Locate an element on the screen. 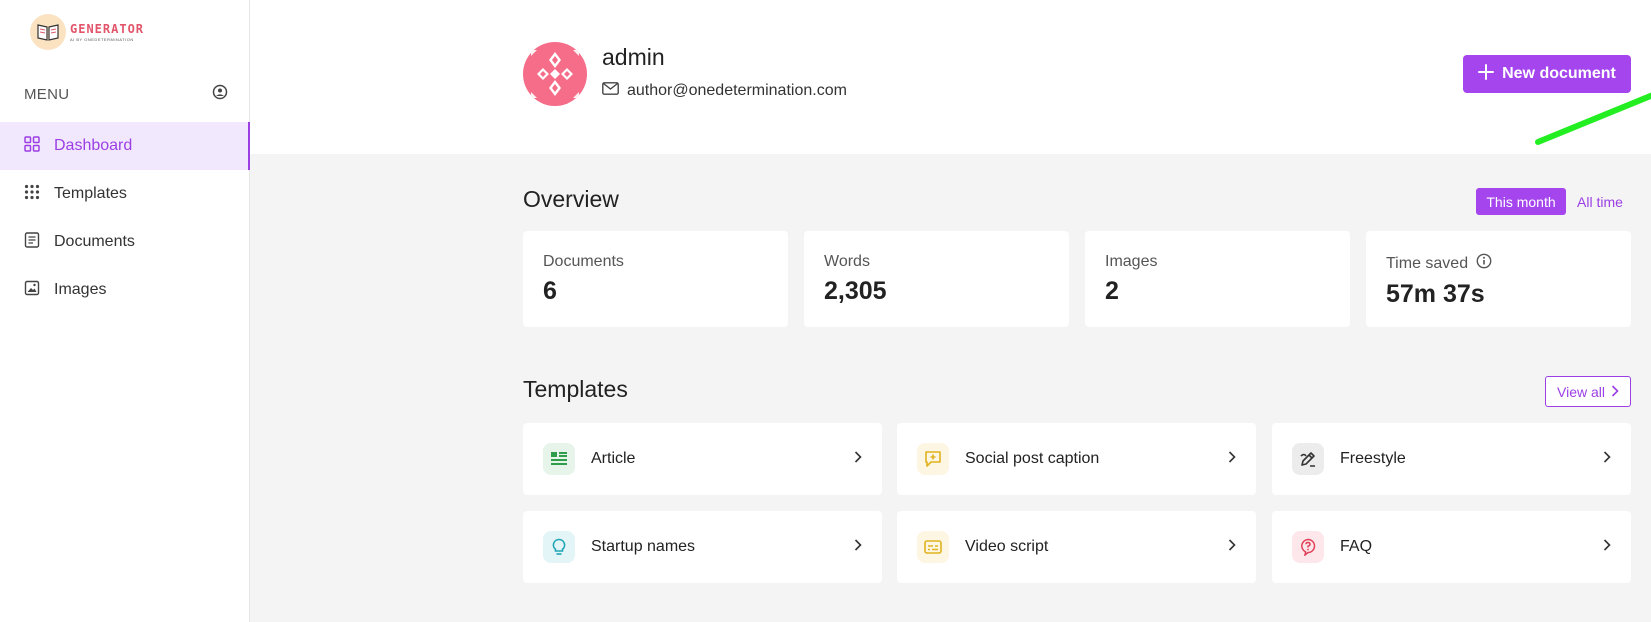  info-icon is located at coordinates (1484, 263).